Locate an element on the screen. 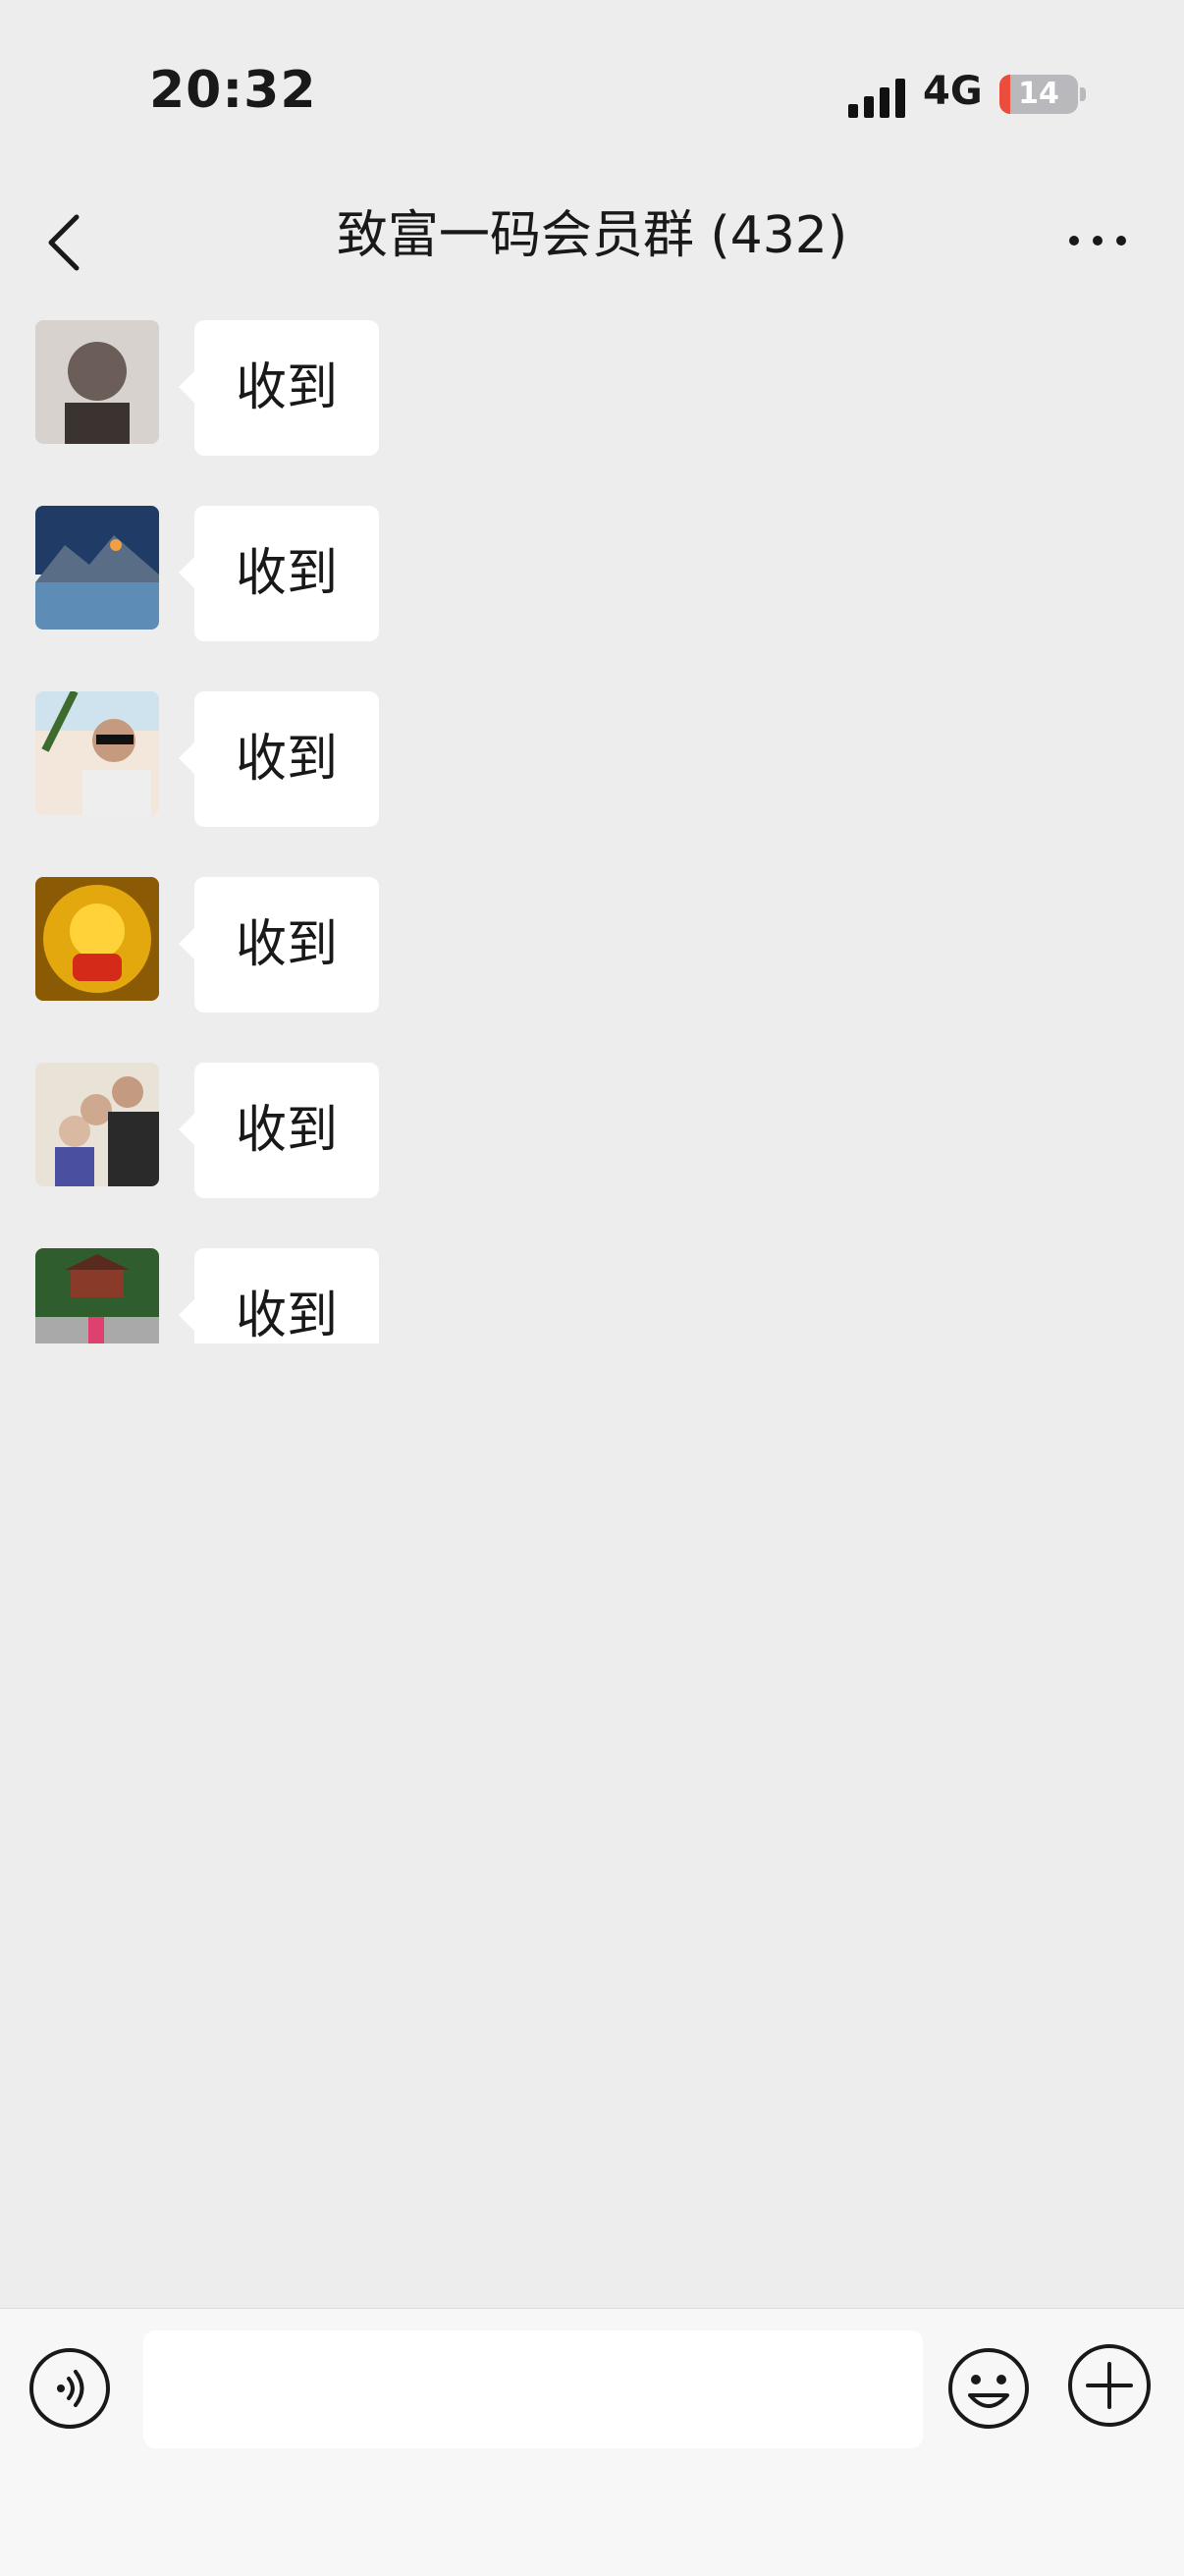 The height and width of the screenshot is (2576, 1184). plus-icon is located at coordinates (1109, 2385).